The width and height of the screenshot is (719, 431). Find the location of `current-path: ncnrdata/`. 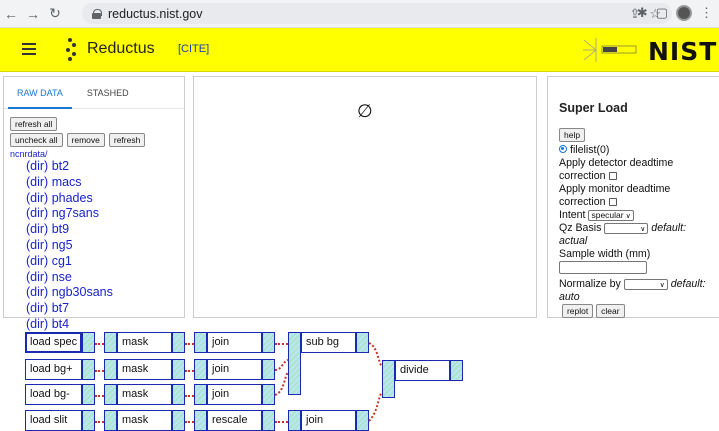

current-path: ncnrdata/ is located at coordinates (94, 153).